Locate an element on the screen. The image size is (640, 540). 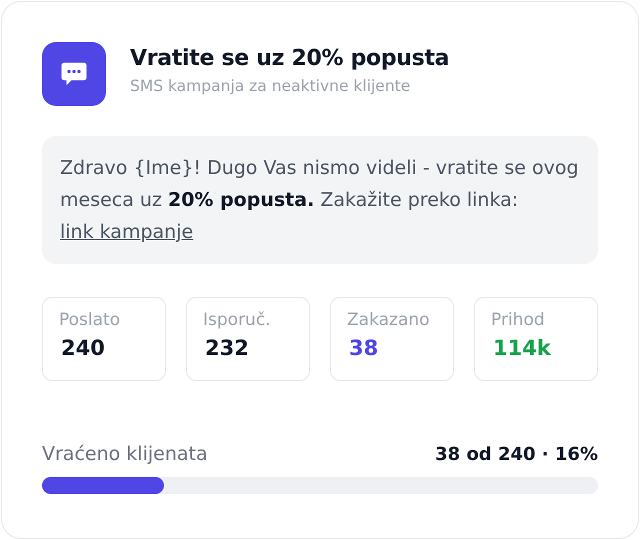
stat-label: Poslato is located at coordinates (89, 320).